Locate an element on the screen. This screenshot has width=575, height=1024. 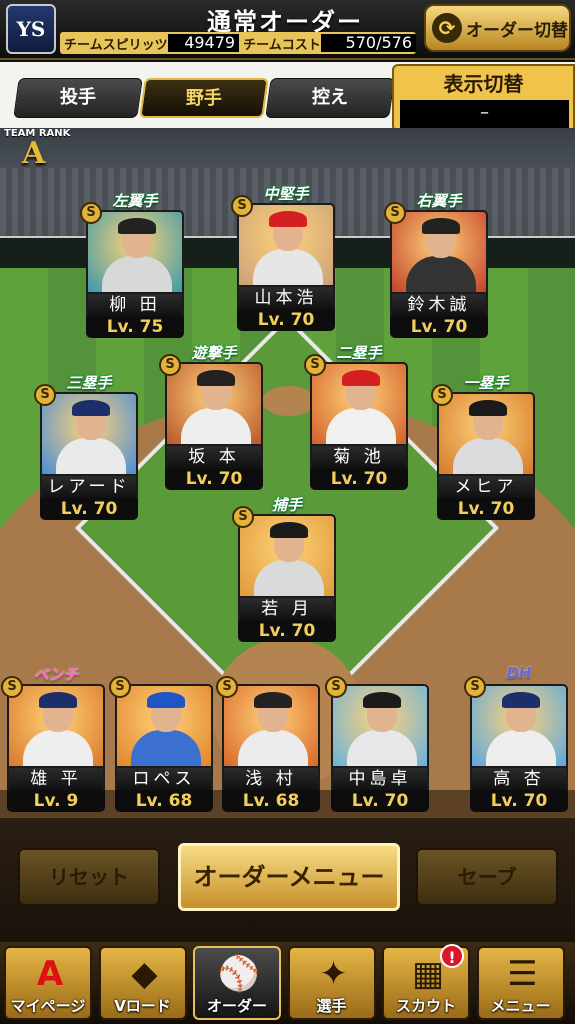
team-rank: TEAM RANK A is located at coordinates (44, 152).